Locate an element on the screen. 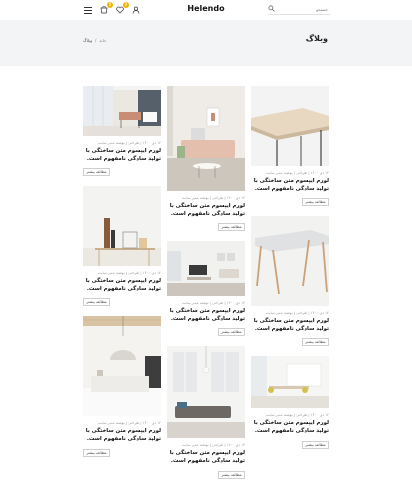  site-logo: Helendo is located at coordinates (206, 8).